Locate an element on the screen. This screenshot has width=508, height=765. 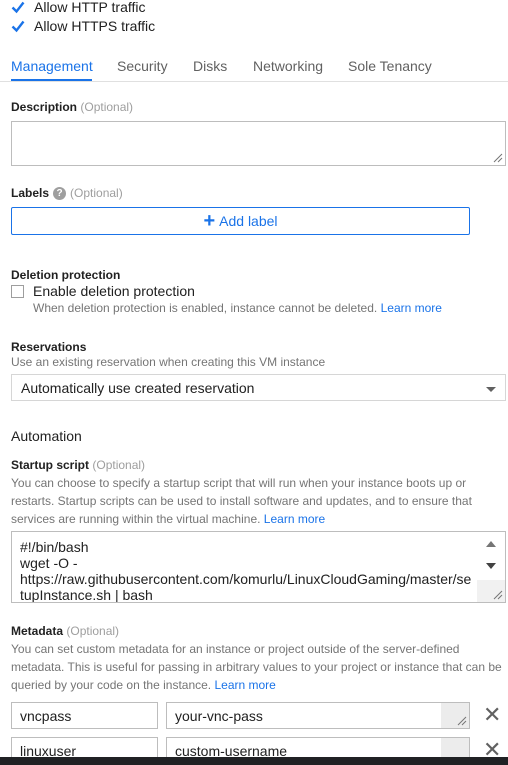
startup-script-title: Startup script is located at coordinates (50, 465).